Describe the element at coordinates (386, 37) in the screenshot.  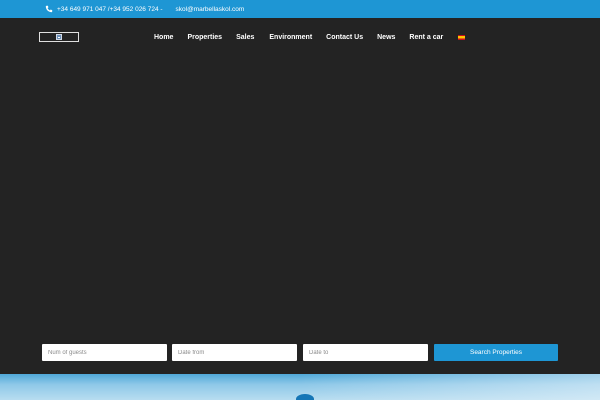
I see `nav-item-news: News` at that location.